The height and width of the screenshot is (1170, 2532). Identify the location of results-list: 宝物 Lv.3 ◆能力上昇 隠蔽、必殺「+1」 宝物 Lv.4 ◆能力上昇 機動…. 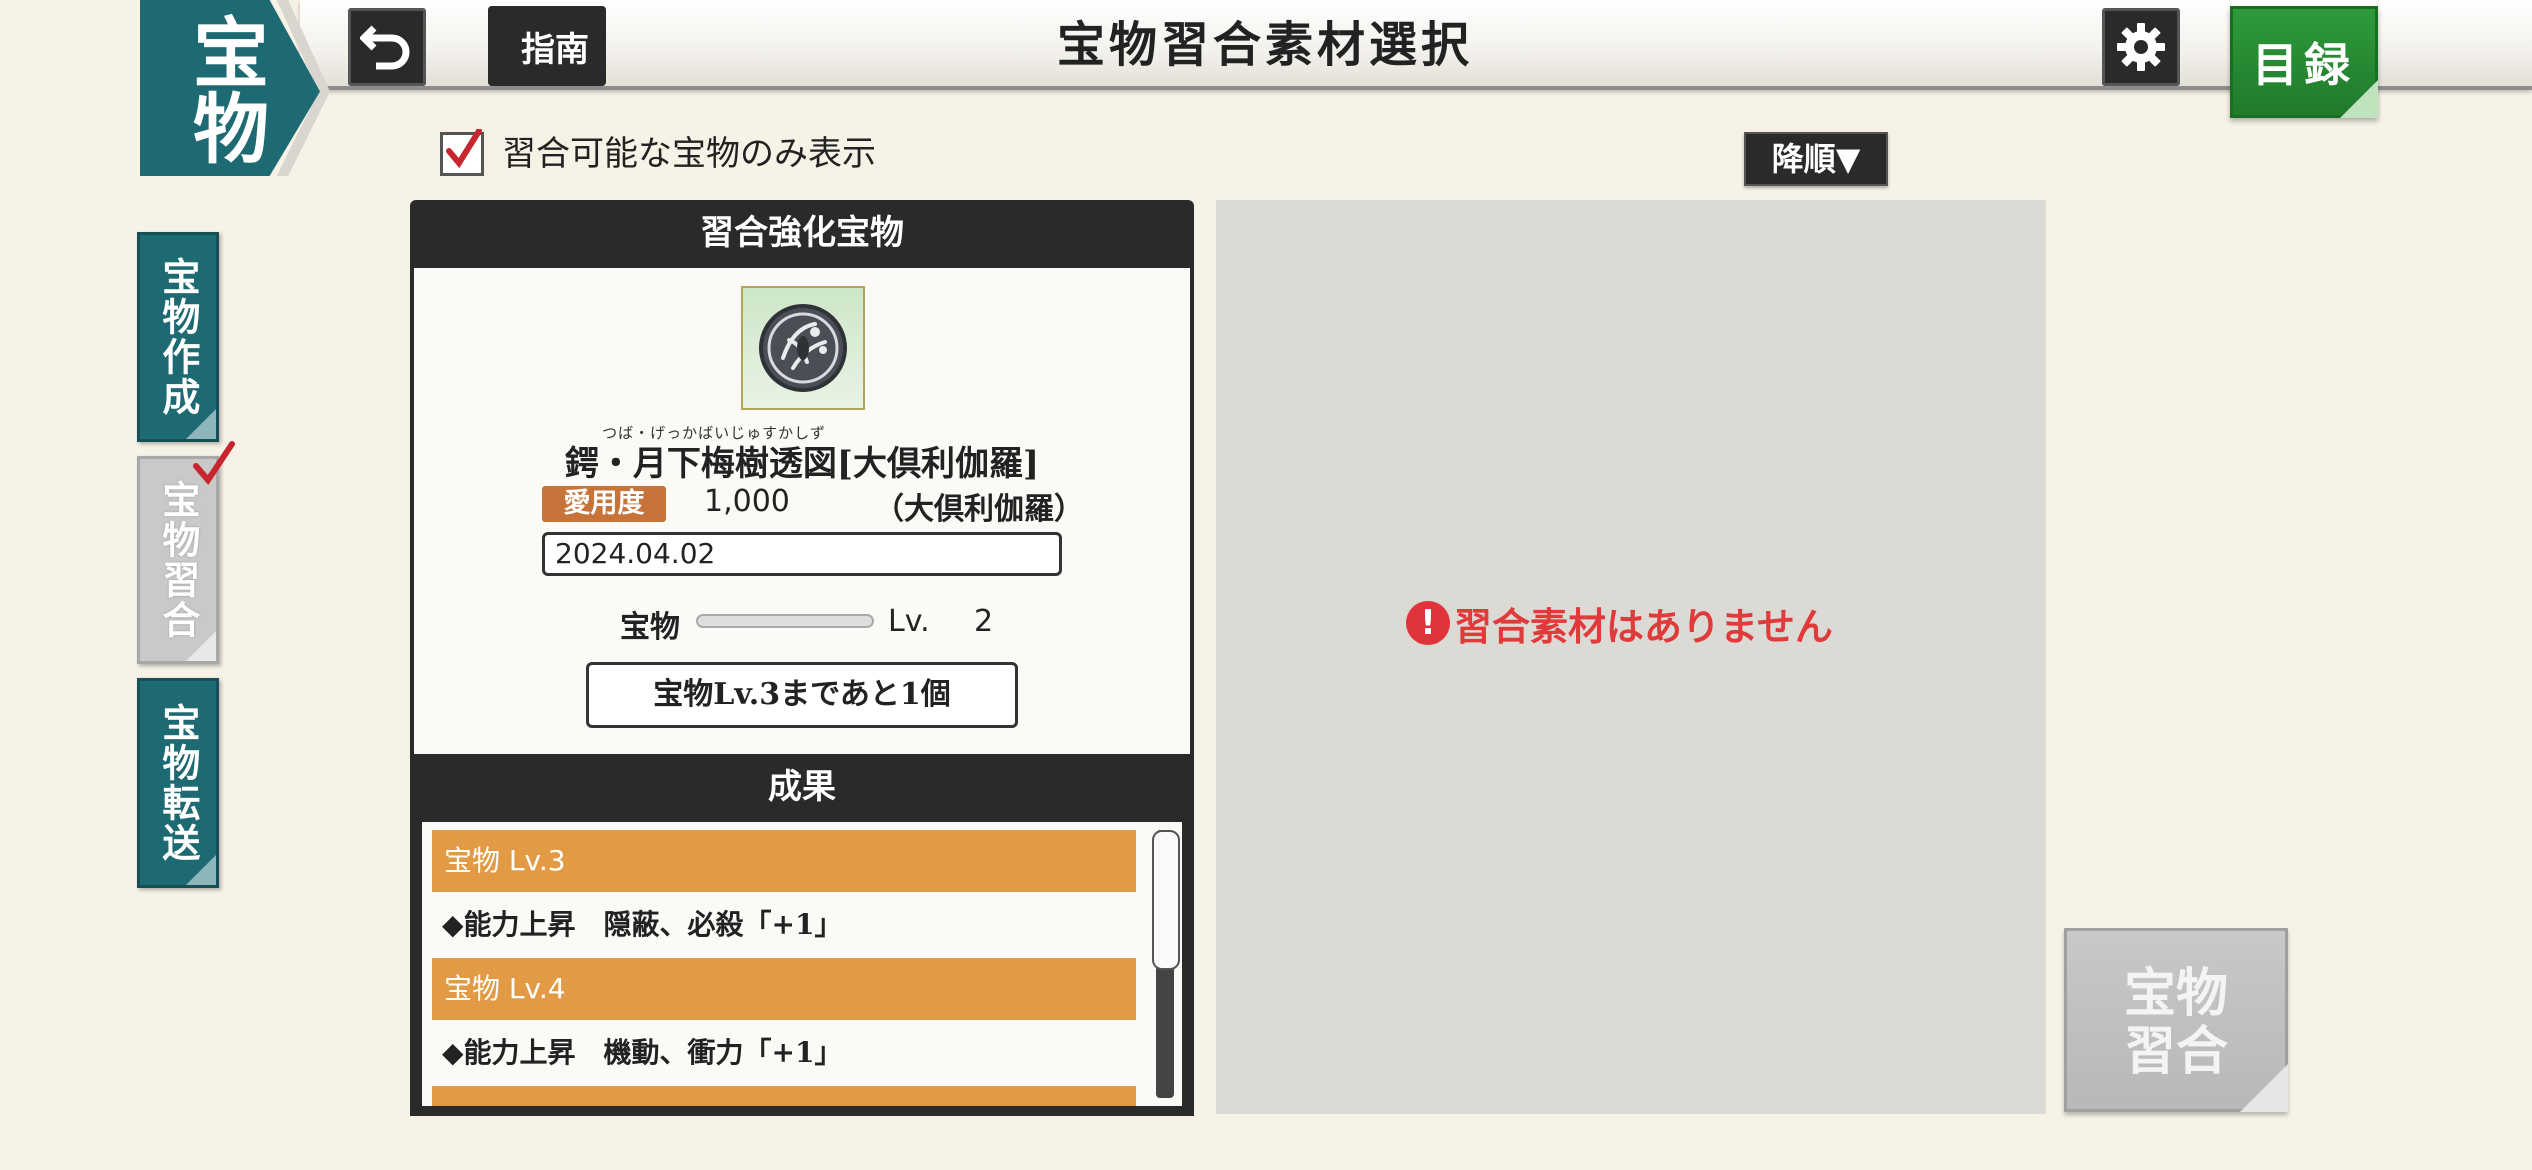
(802, 964).